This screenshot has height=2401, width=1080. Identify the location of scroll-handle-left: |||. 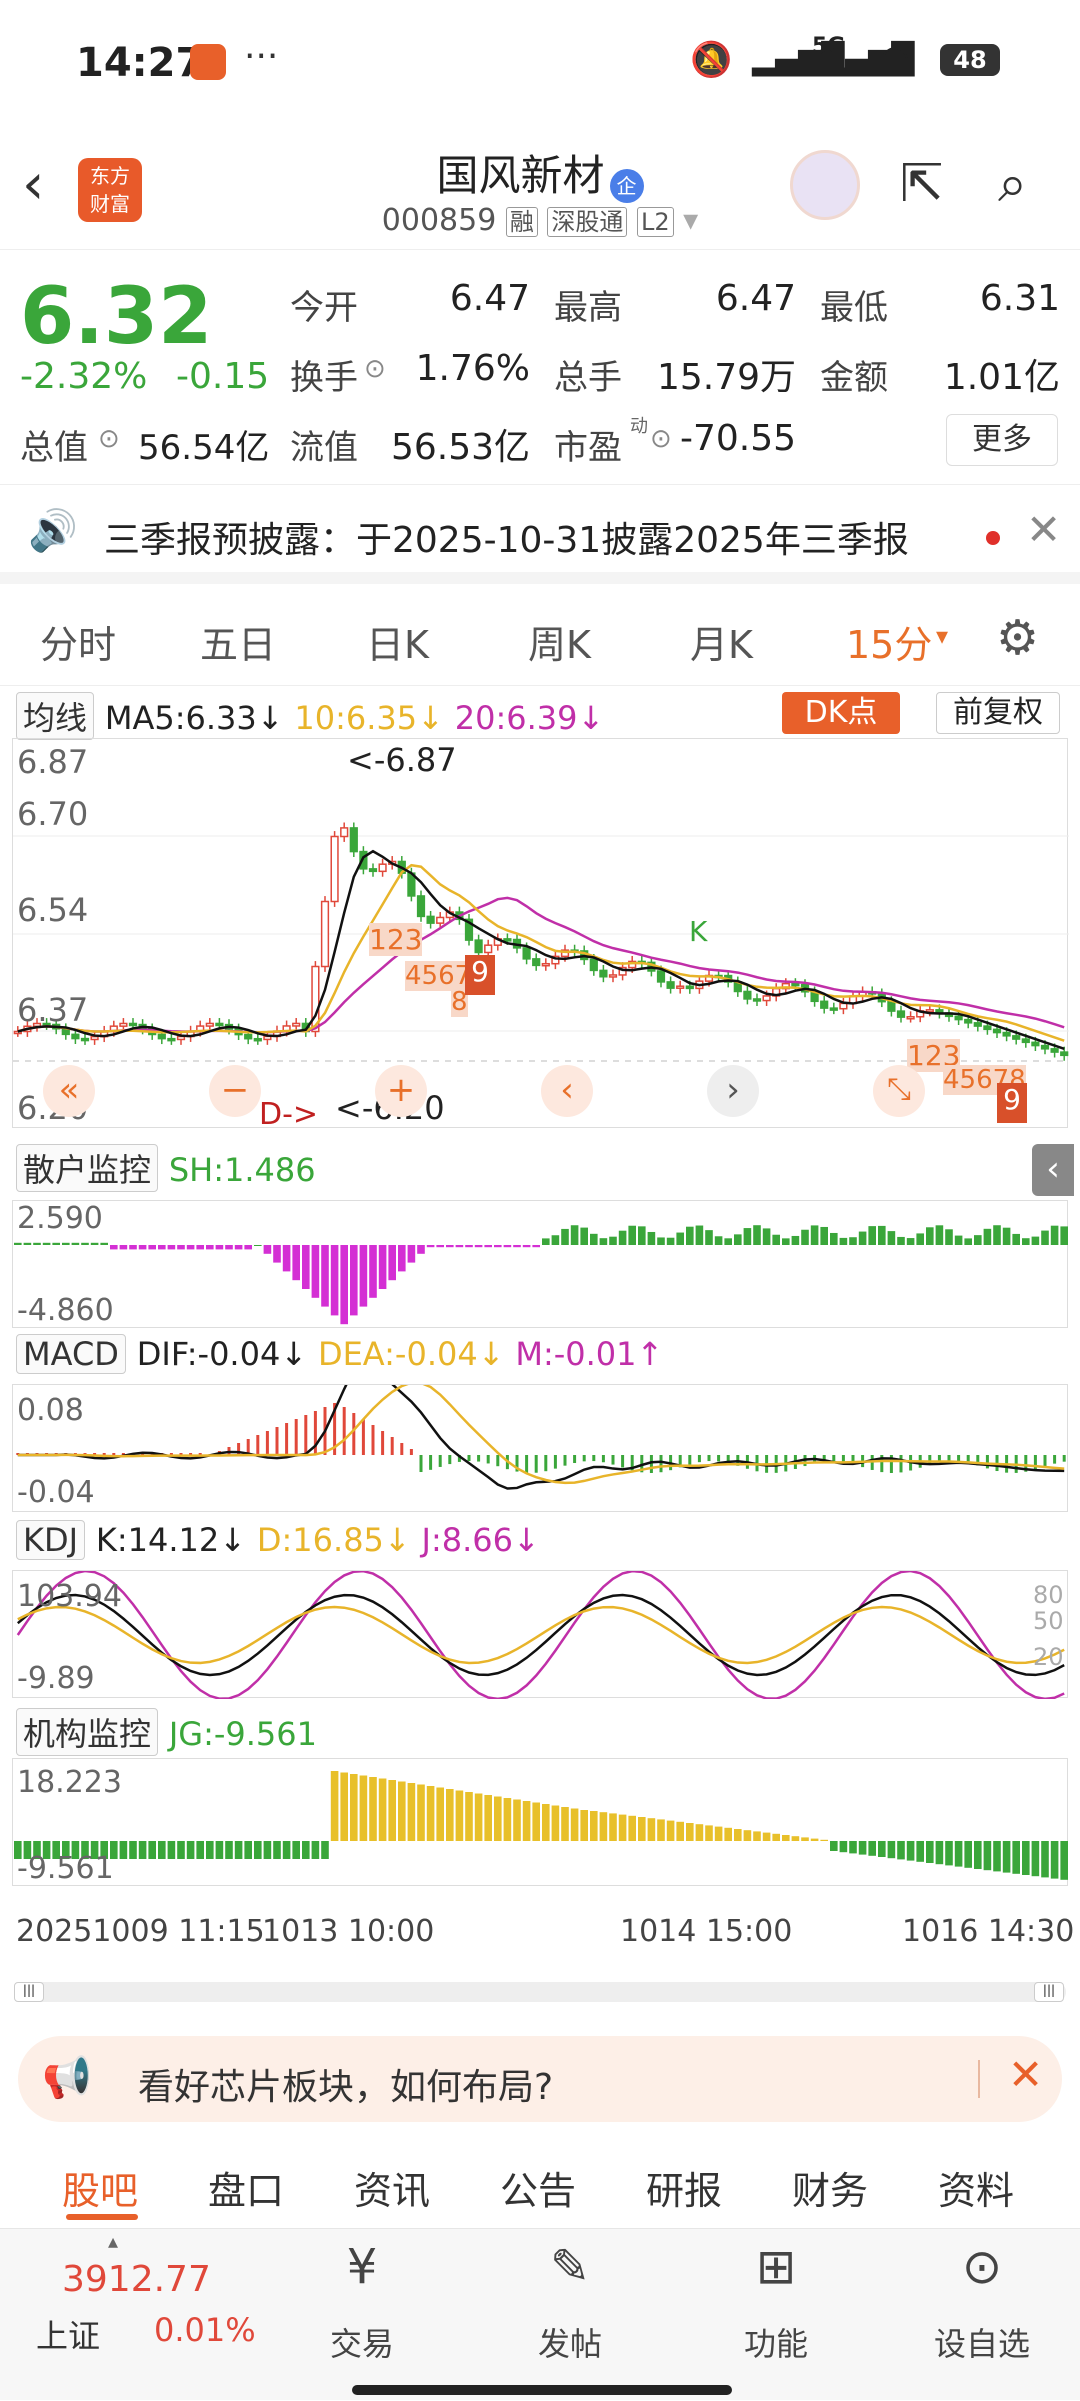
(29, 1992).